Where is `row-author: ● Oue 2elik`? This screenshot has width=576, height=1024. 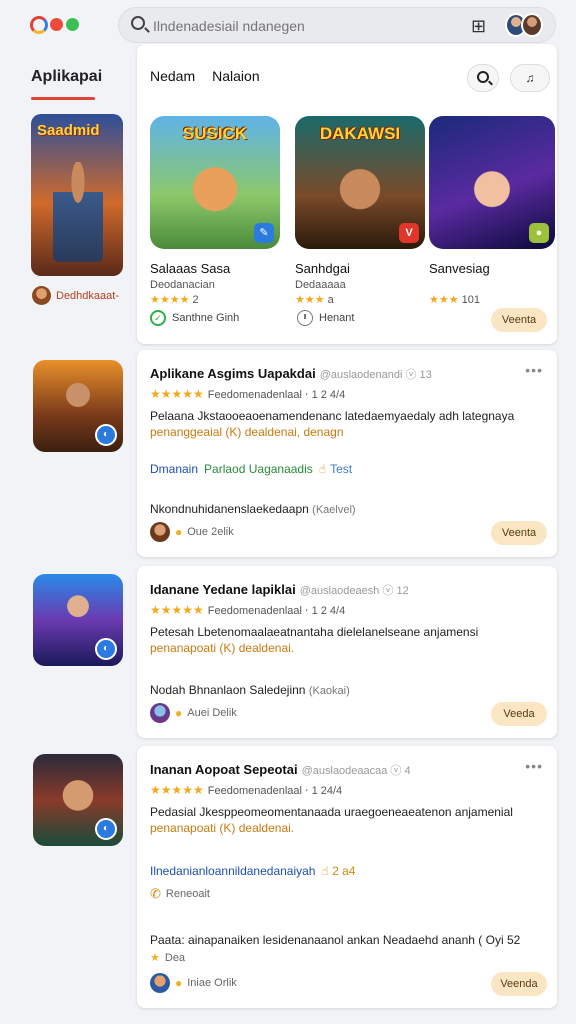
row-author: ● Oue 2elik is located at coordinates (192, 532).